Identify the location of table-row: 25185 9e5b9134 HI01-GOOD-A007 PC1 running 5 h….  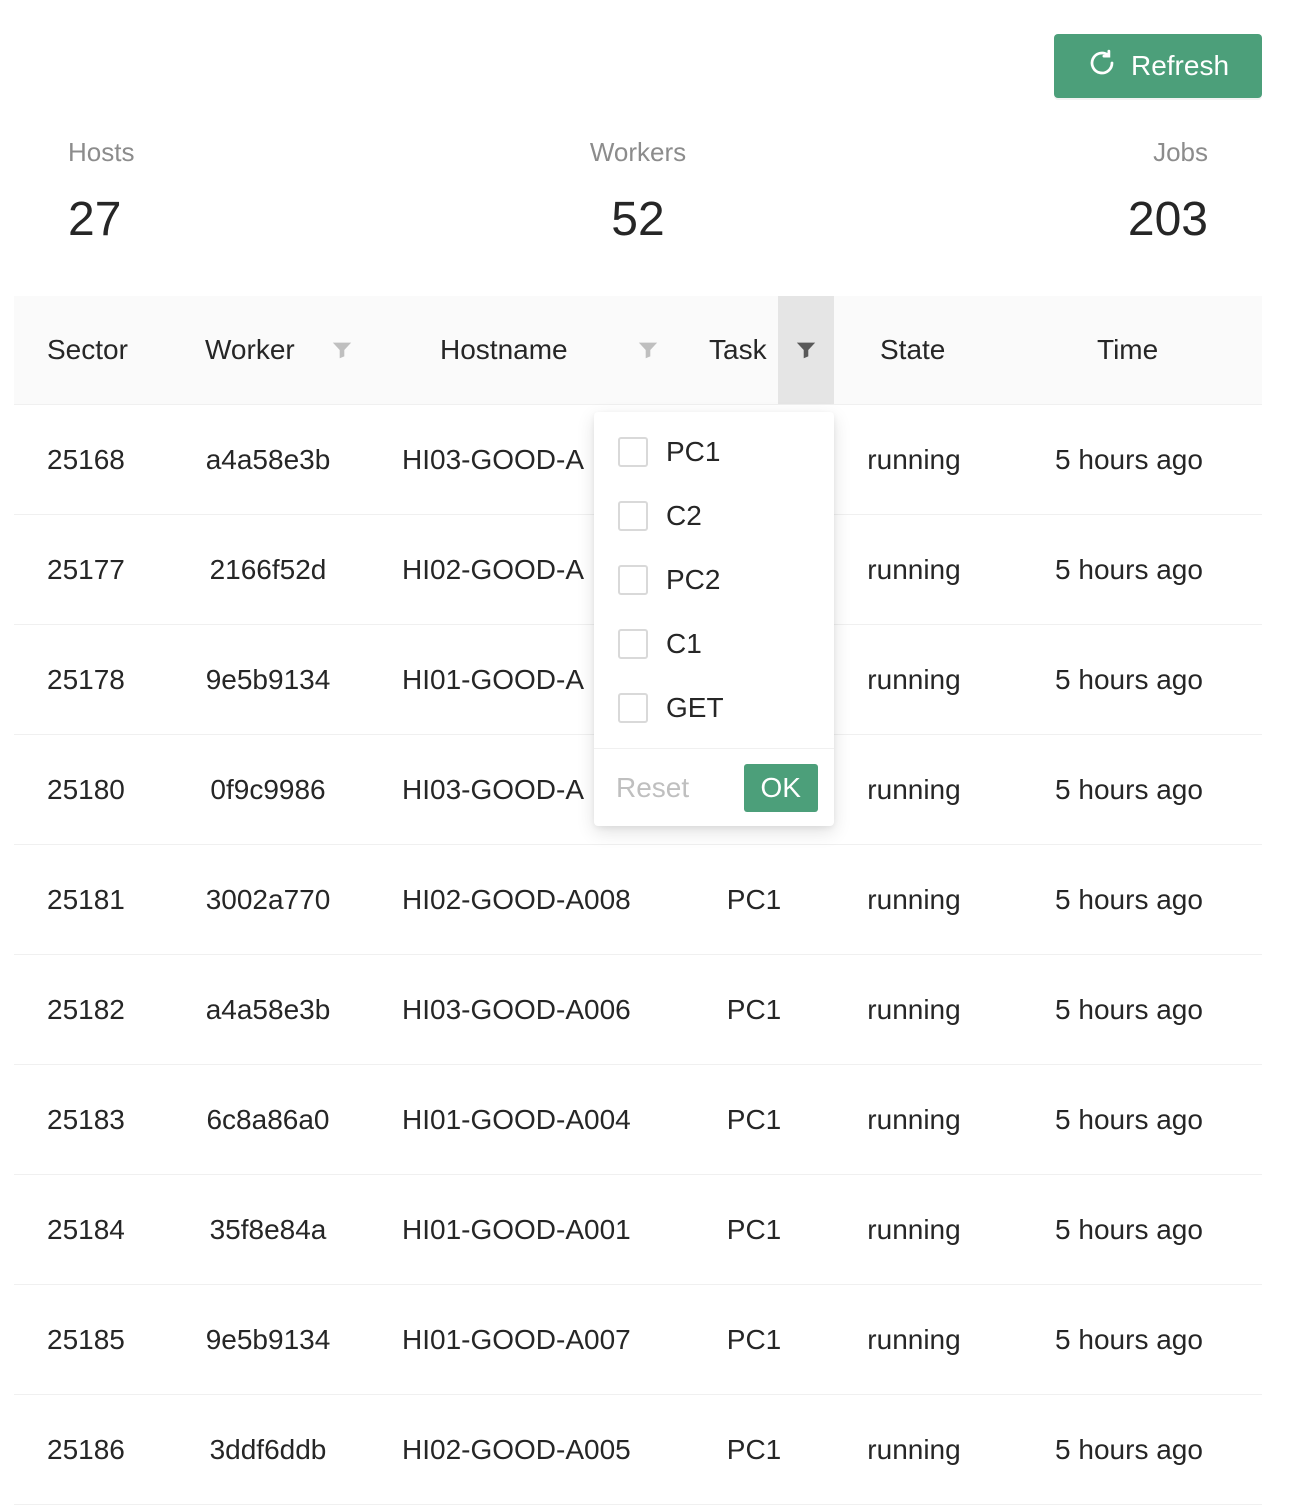
(638, 1340).